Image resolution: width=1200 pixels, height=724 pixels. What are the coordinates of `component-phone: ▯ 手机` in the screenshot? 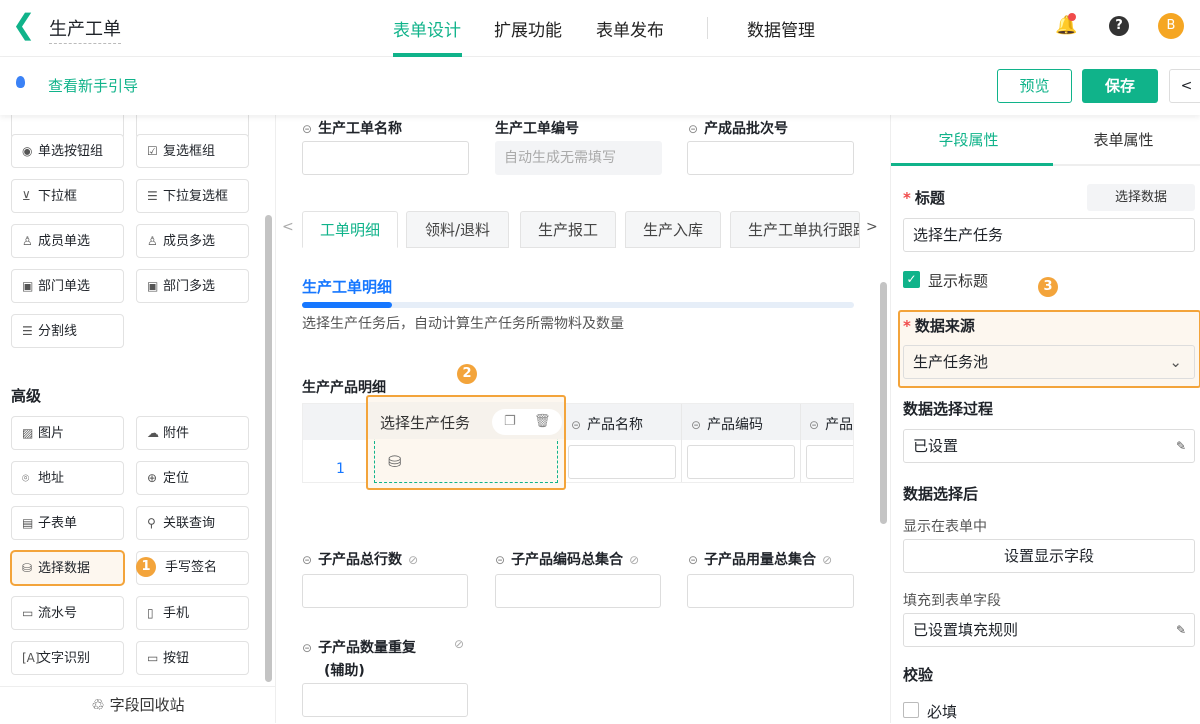 It's located at (192, 613).